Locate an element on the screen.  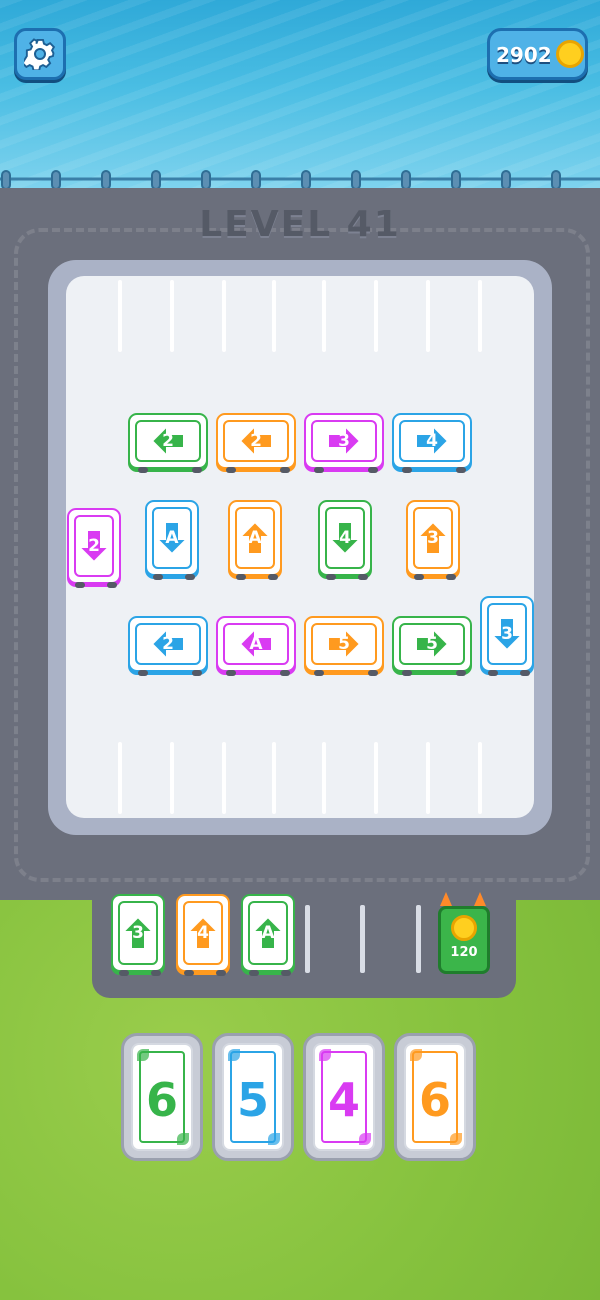
coin-icon is located at coordinates (570, 54).